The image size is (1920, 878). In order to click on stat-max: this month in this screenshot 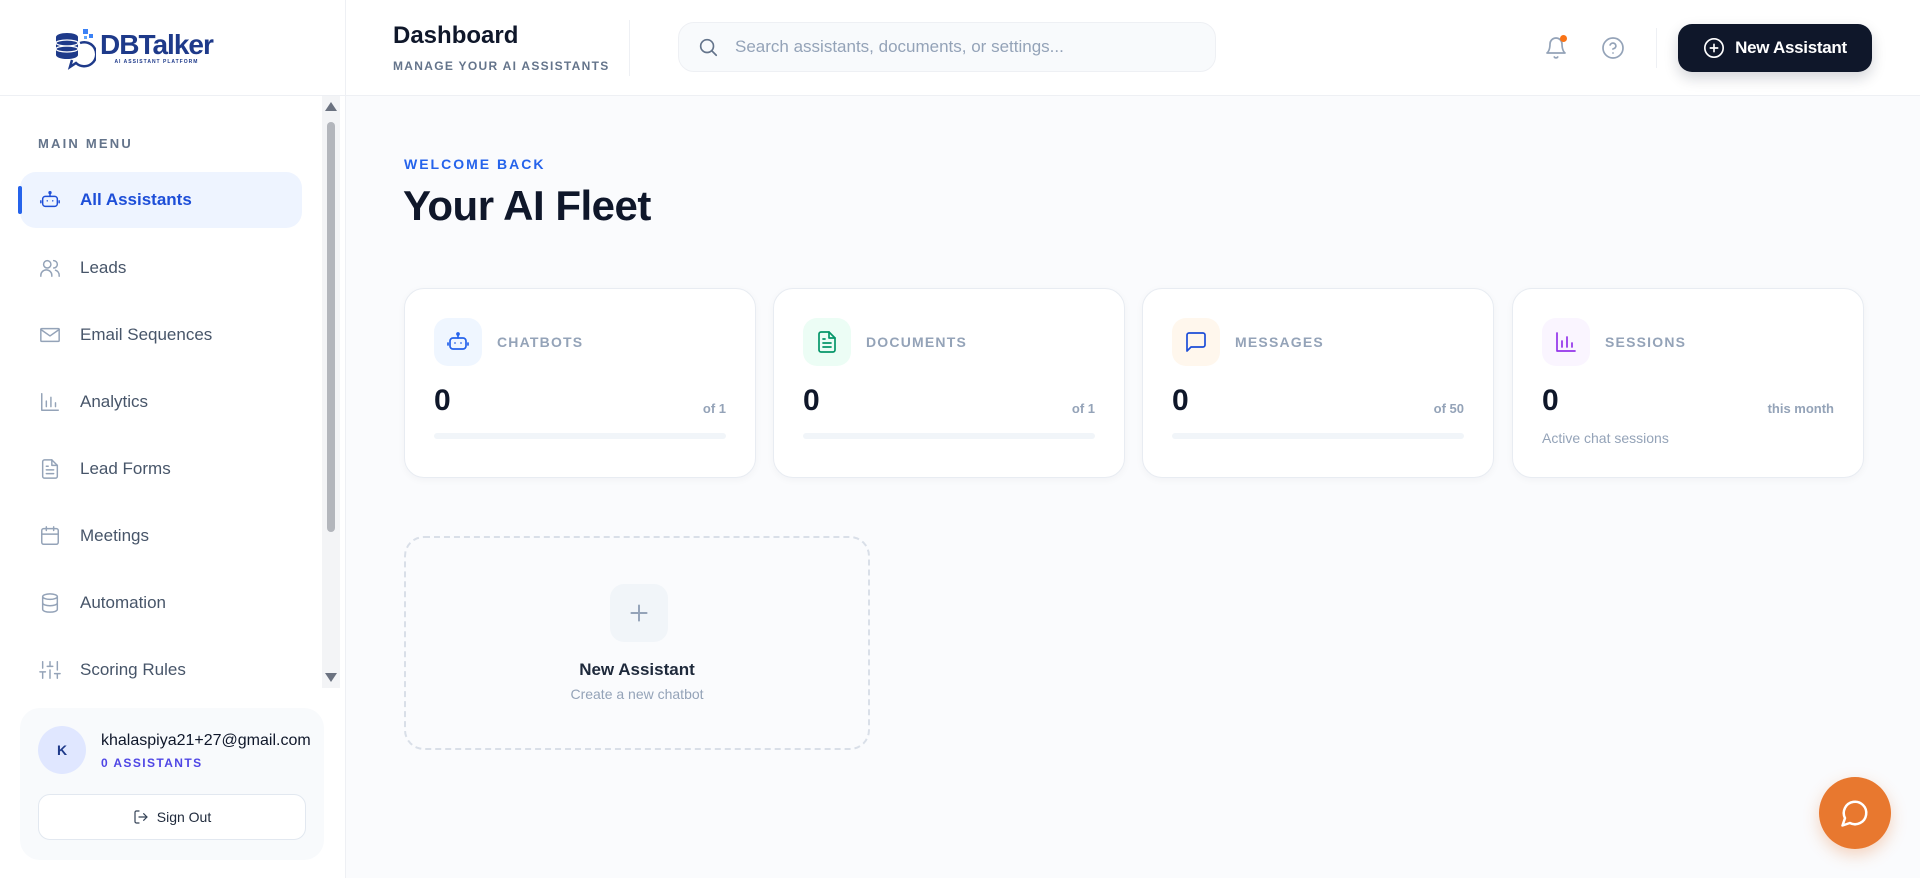, I will do `click(1800, 408)`.